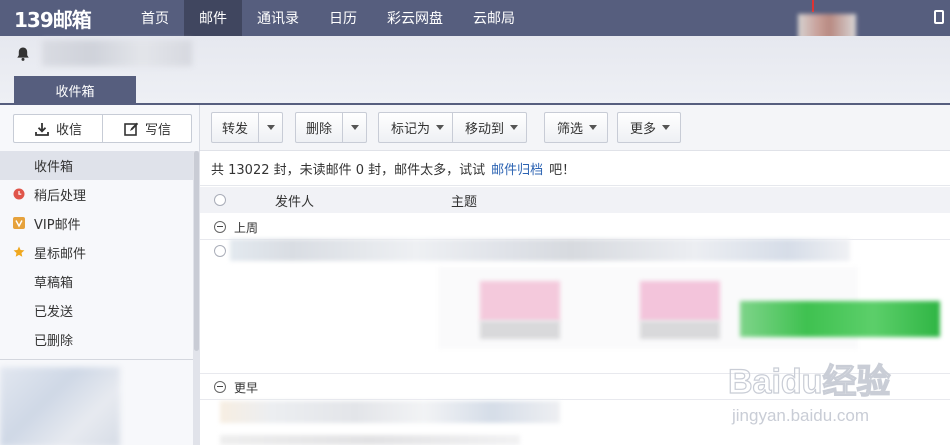 Image resolution: width=950 pixels, height=445 pixels. I want to click on forward-dropdown, so click(270, 127).